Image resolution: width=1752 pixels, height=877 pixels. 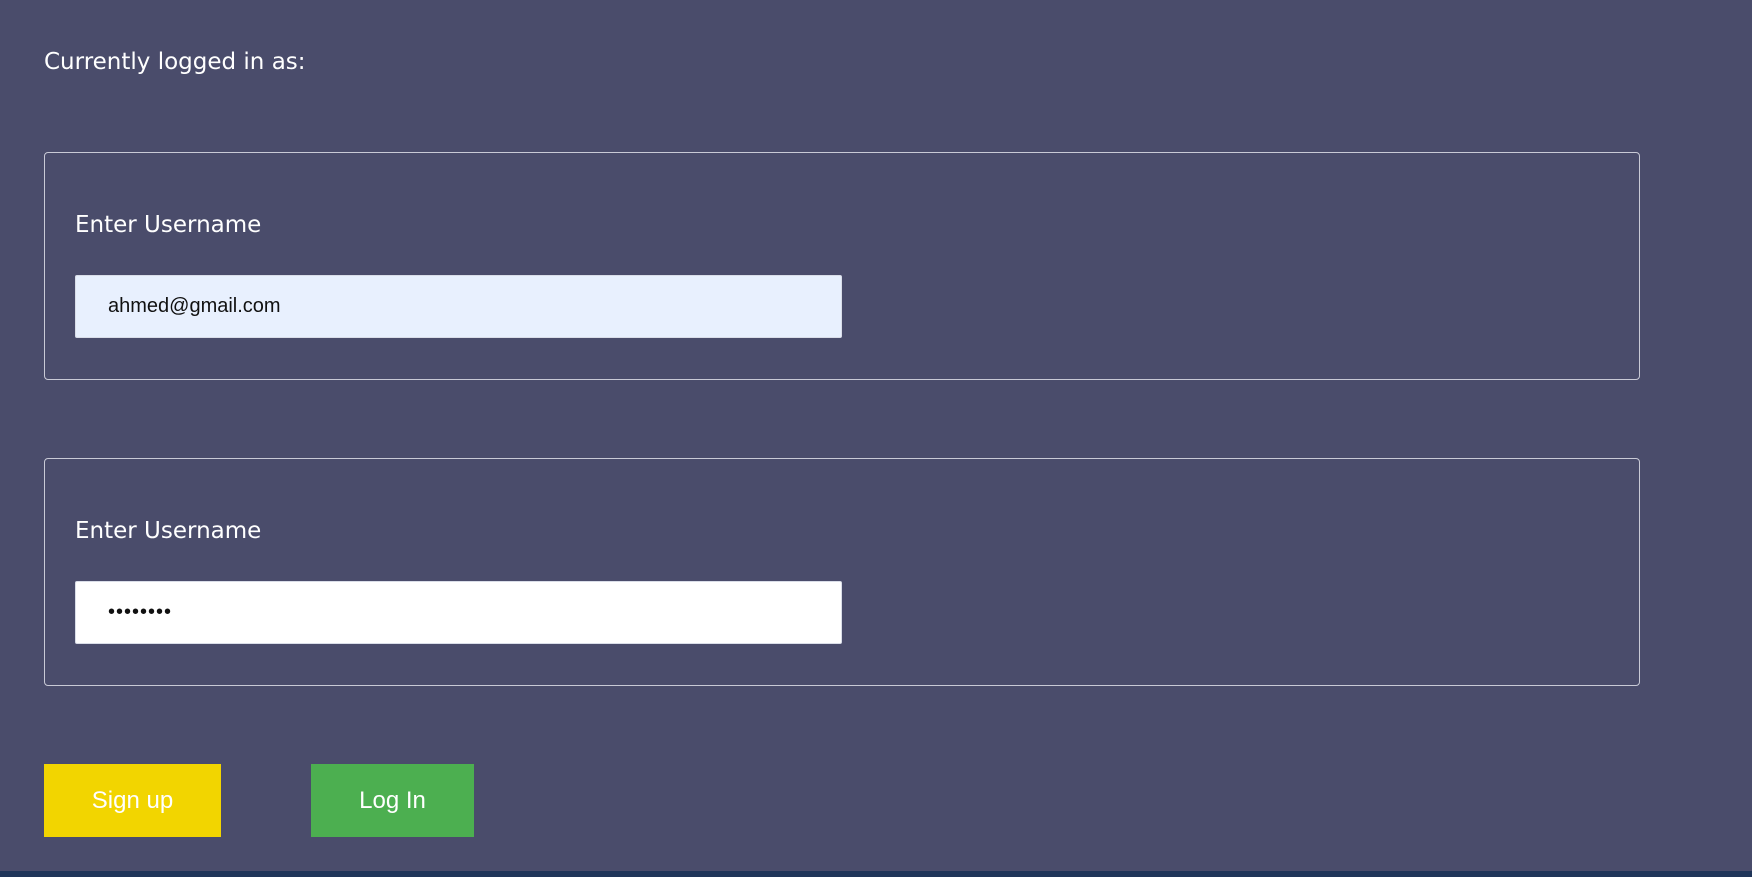 What do you see at coordinates (876, 874) in the screenshot?
I see `bottom-bar` at bounding box center [876, 874].